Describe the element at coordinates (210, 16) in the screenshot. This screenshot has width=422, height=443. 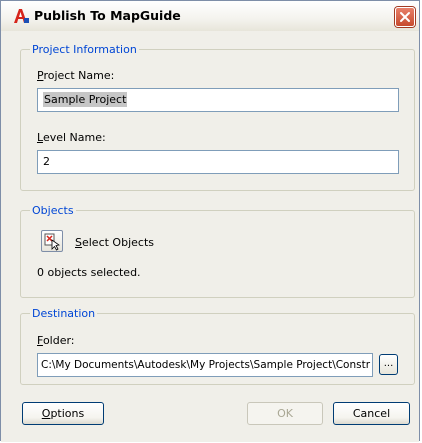
I see `title-bar: Publish To MapGuide` at that location.